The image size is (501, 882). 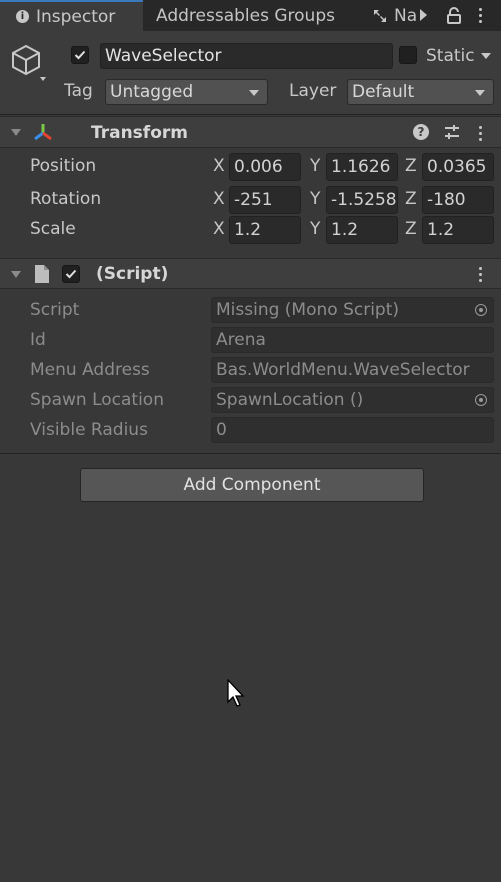 I want to click on position-x-field: 0.006, so click(x=265, y=167).